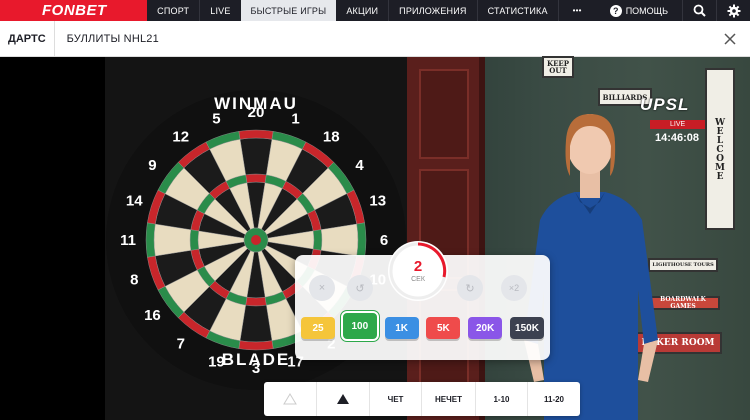 Image resolution: width=750 pixels, height=420 pixels. I want to click on double-button: ×2, so click(514, 288).